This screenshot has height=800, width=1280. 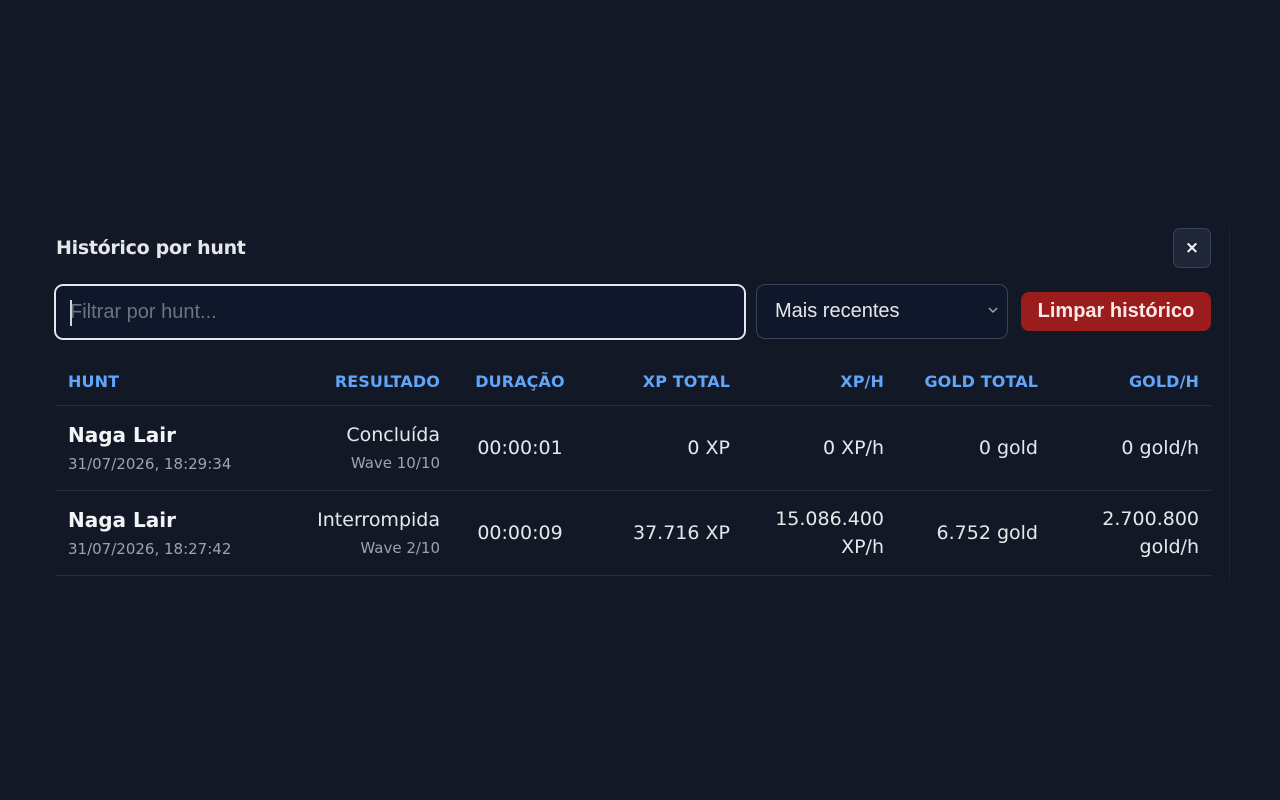 I want to click on column-header-duracao: DURAÇÃO, so click(x=520, y=382).